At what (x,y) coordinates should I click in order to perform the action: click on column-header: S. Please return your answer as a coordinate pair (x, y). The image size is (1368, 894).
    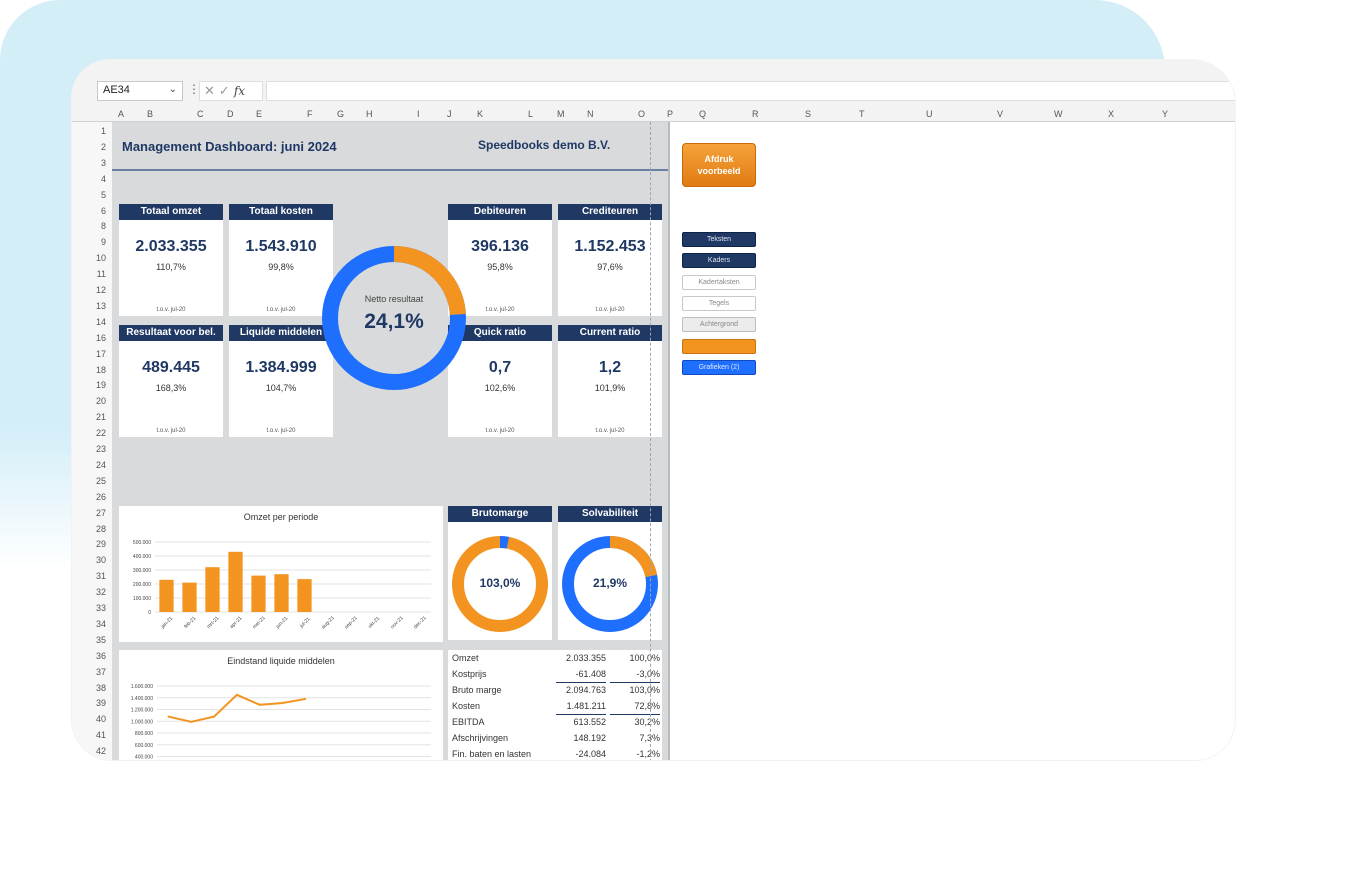
    Looking at the image, I should click on (808, 114).